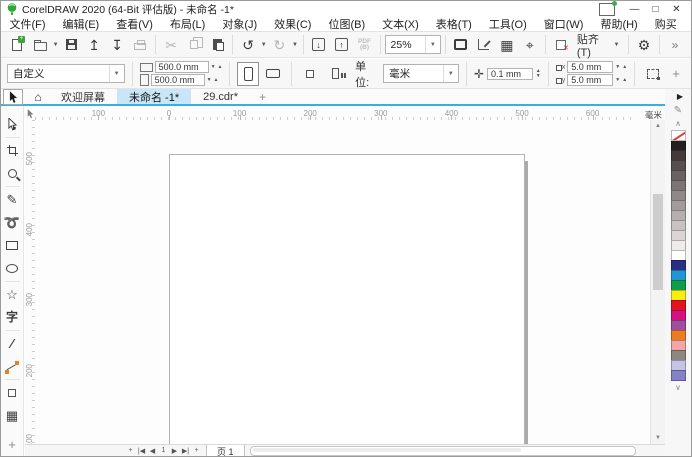 This screenshot has width=692, height=457. What do you see at coordinates (621, 80) in the screenshot?
I see `duplicate-y-stepper: ▼ ▲` at bounding box center [621, 80].